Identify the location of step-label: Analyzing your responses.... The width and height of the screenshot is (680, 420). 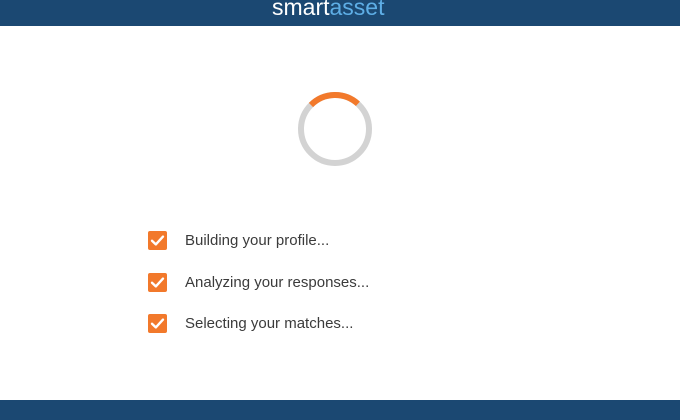
(277, 282).